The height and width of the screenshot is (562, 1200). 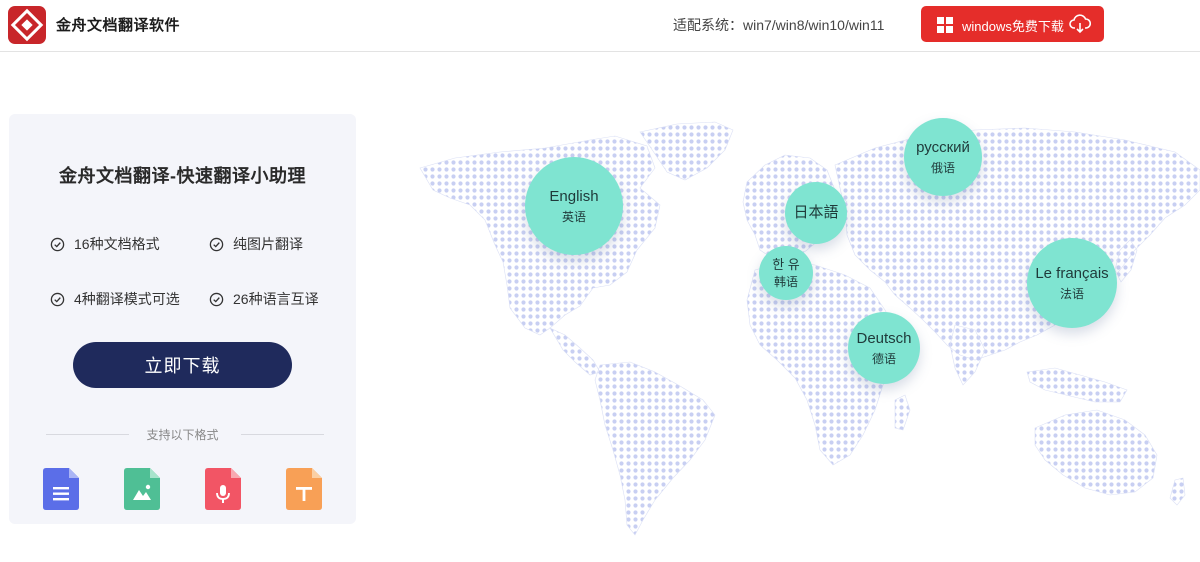 I want to click on document-format-icon, so click(x=61, y=489).